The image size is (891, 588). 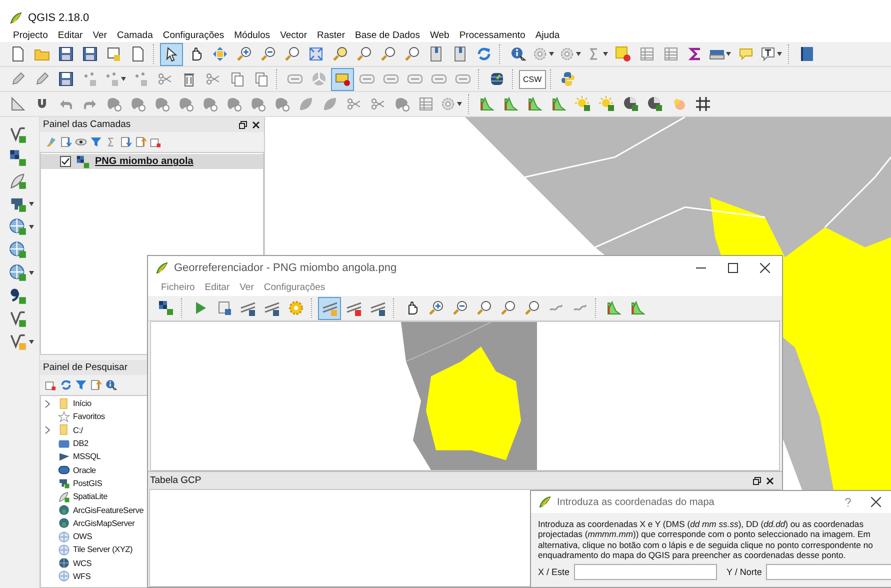 I want to click on menu-item: Processamento, so click(x=492, y=35).